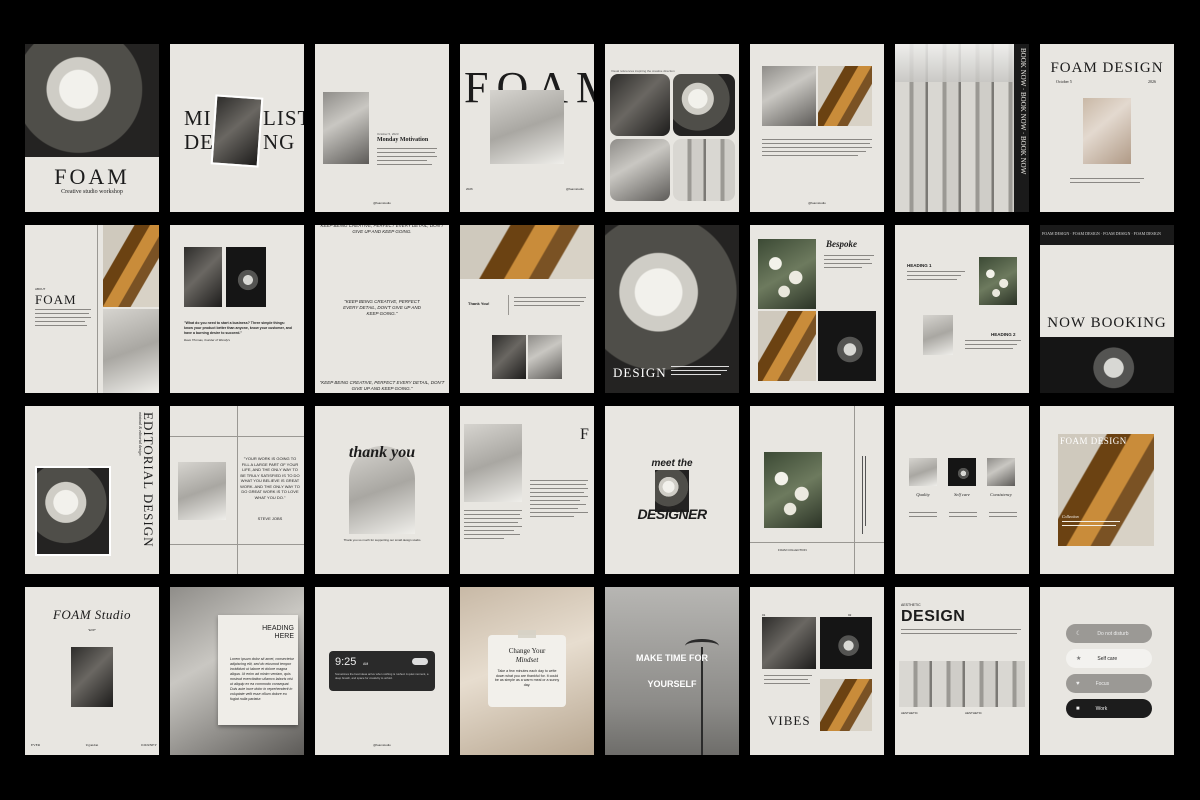 Image resolution: width=1200 pixels, height=800 pixels. What do you see at coordinates (40, 289) in the screenshot?
I see `about-kicker: ABOUT` at bounding box center [40, 289].